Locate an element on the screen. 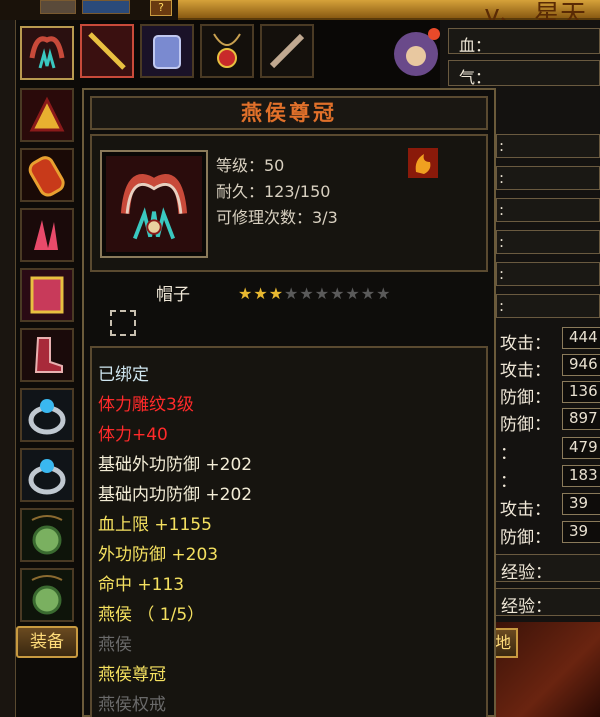 The height and width of the screenshot is (717, 600). helmet-slot is located at coordinates (47, 53).